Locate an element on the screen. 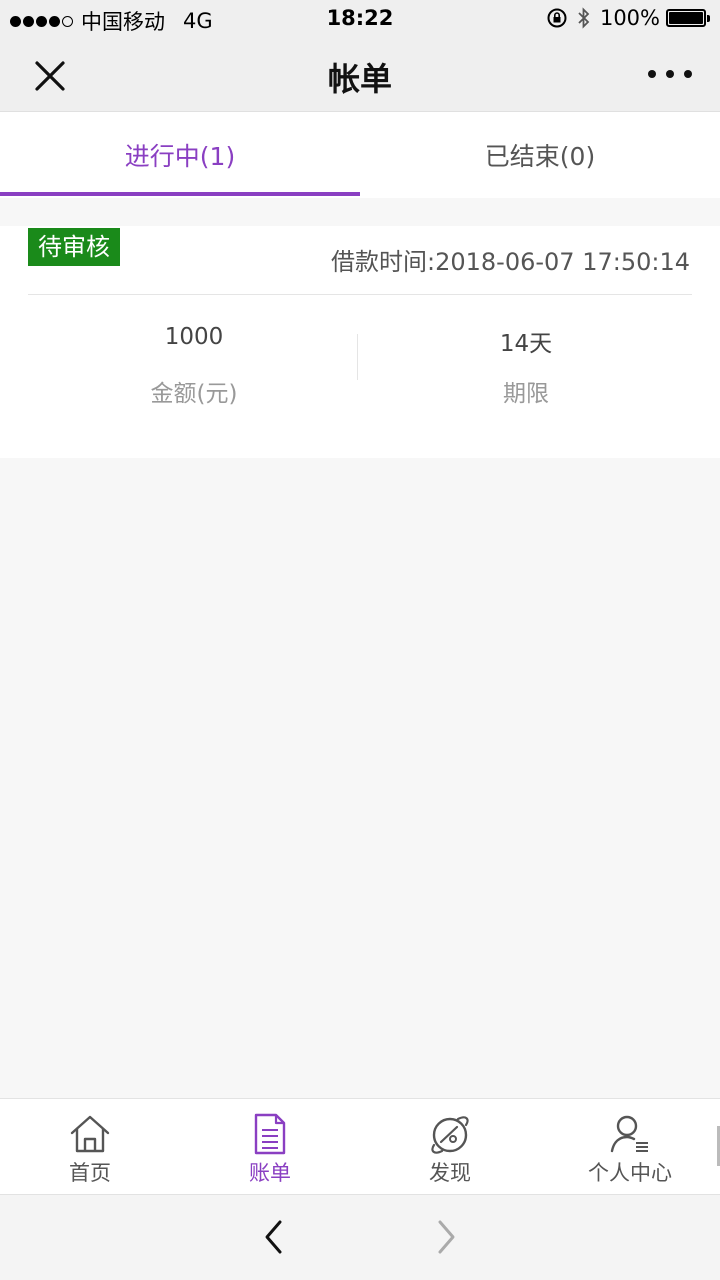 The image size is (720, 1280). tab-finished: 已结束(0) is located at coordinates (540, 155).